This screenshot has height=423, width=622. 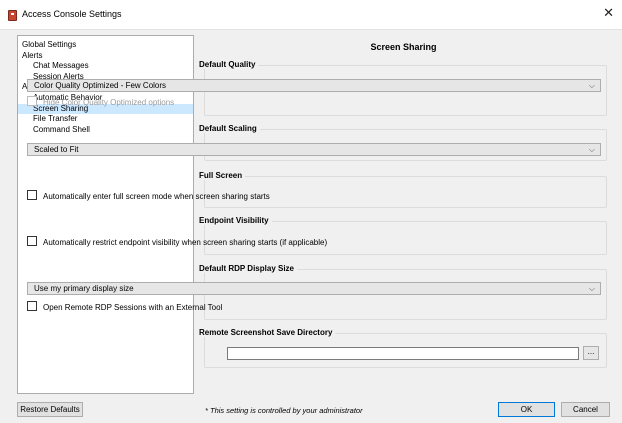 I want to click on default-quality-label: Default Quality, so click(x=229, y=64).